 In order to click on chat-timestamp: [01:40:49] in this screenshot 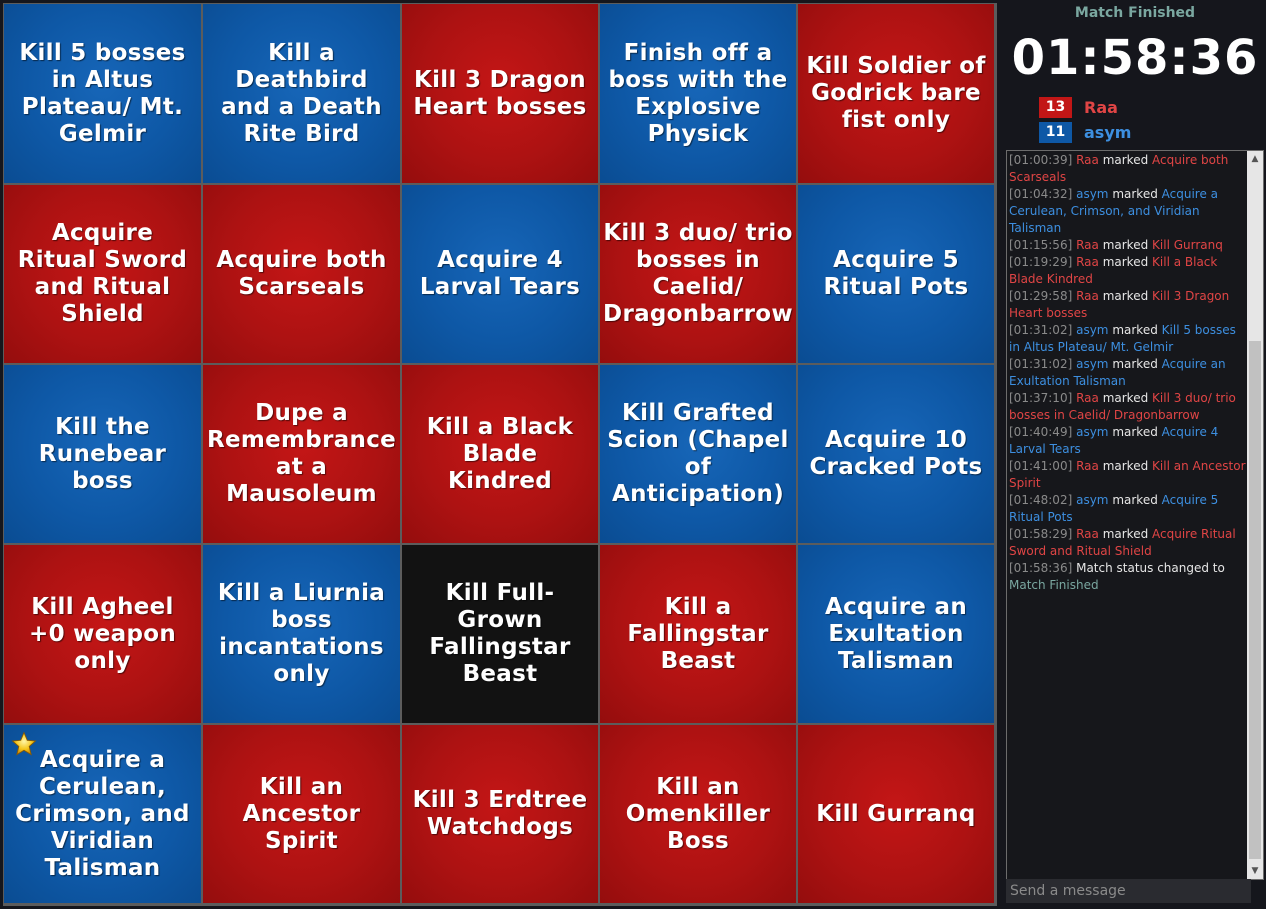, I will do `click(1041, 432)`.